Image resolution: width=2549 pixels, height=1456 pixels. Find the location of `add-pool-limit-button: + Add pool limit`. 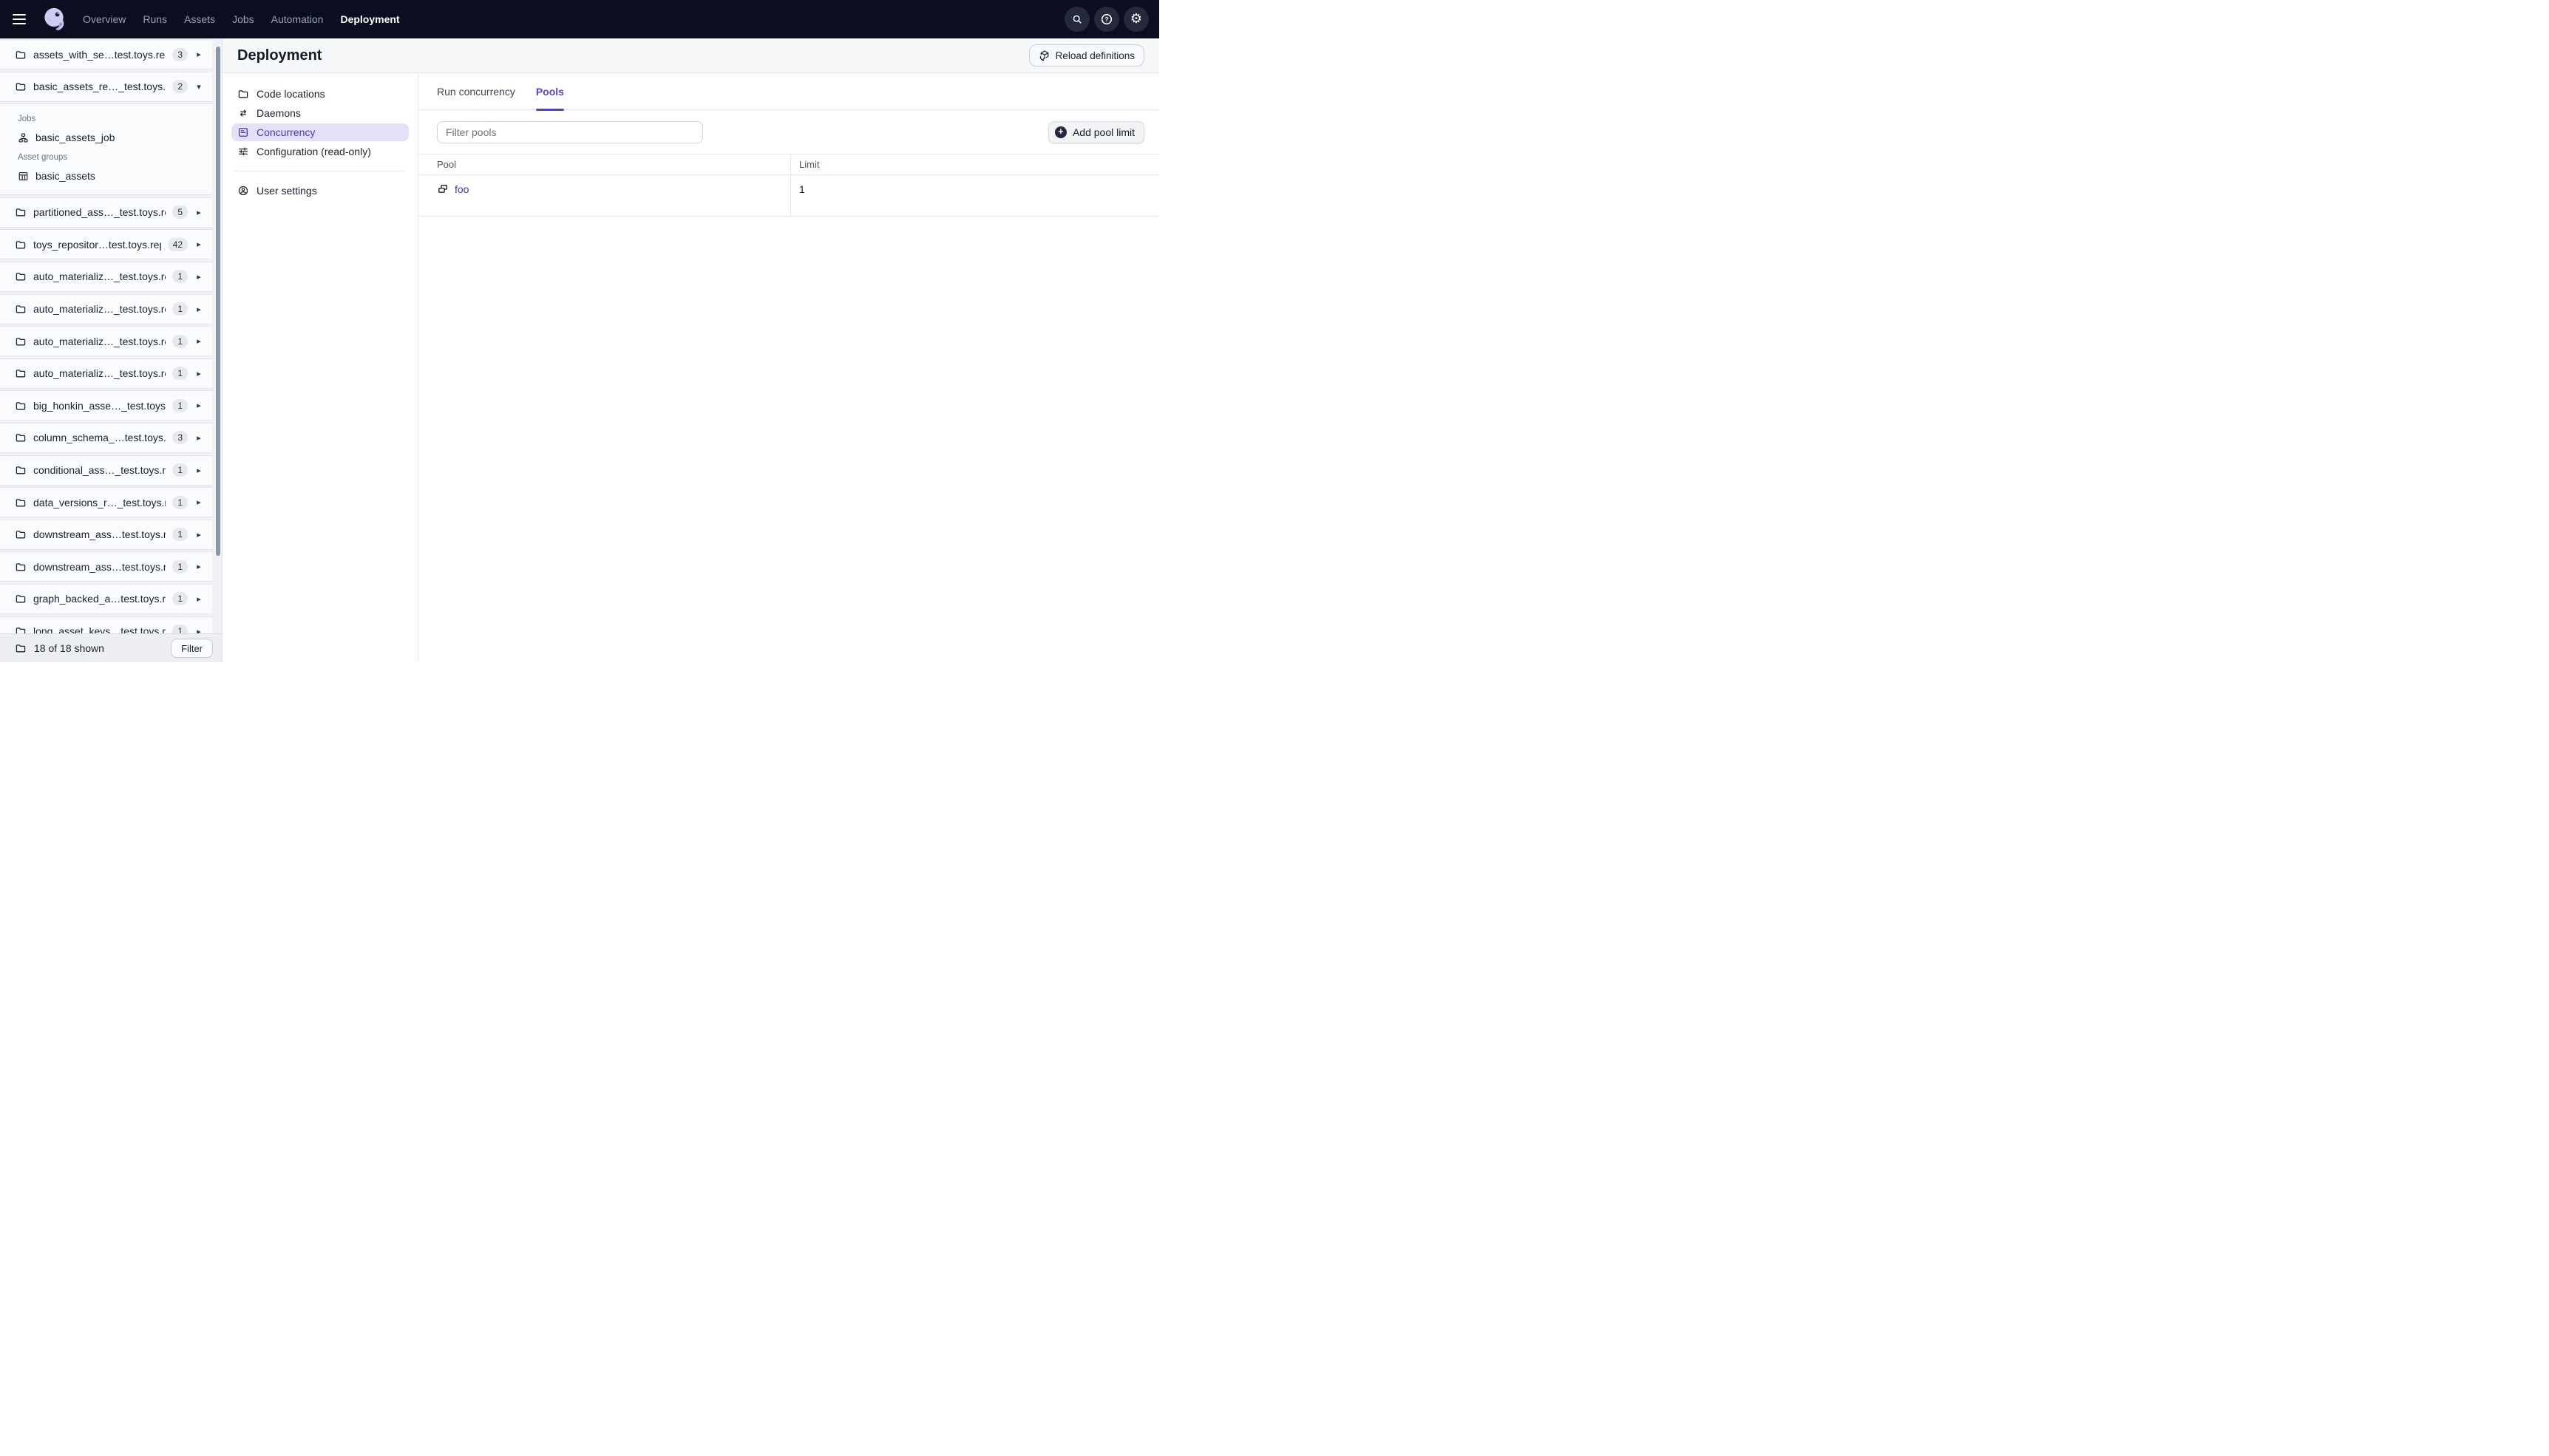

add-pool-limit-button: + Add pool limit is located at coordinates (1096, 131).